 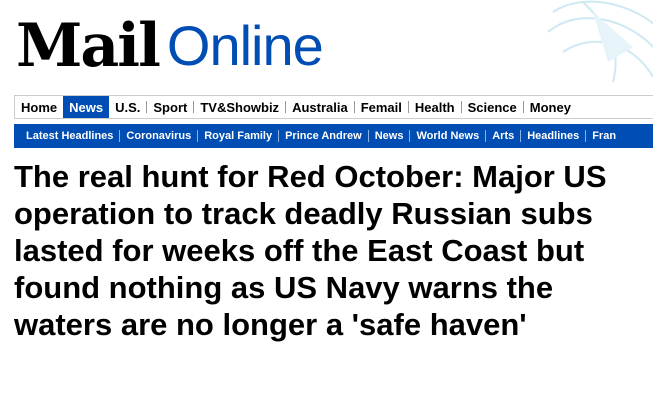 I want to click on subnav-item-news: News, so click(x=389, y=136).